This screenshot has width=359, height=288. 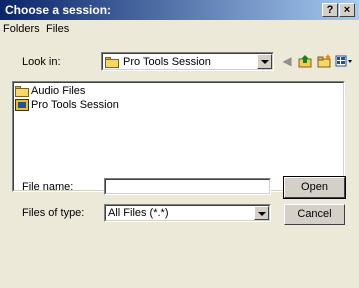 I want to click on help-button: ?, so click(x=330, y=10).